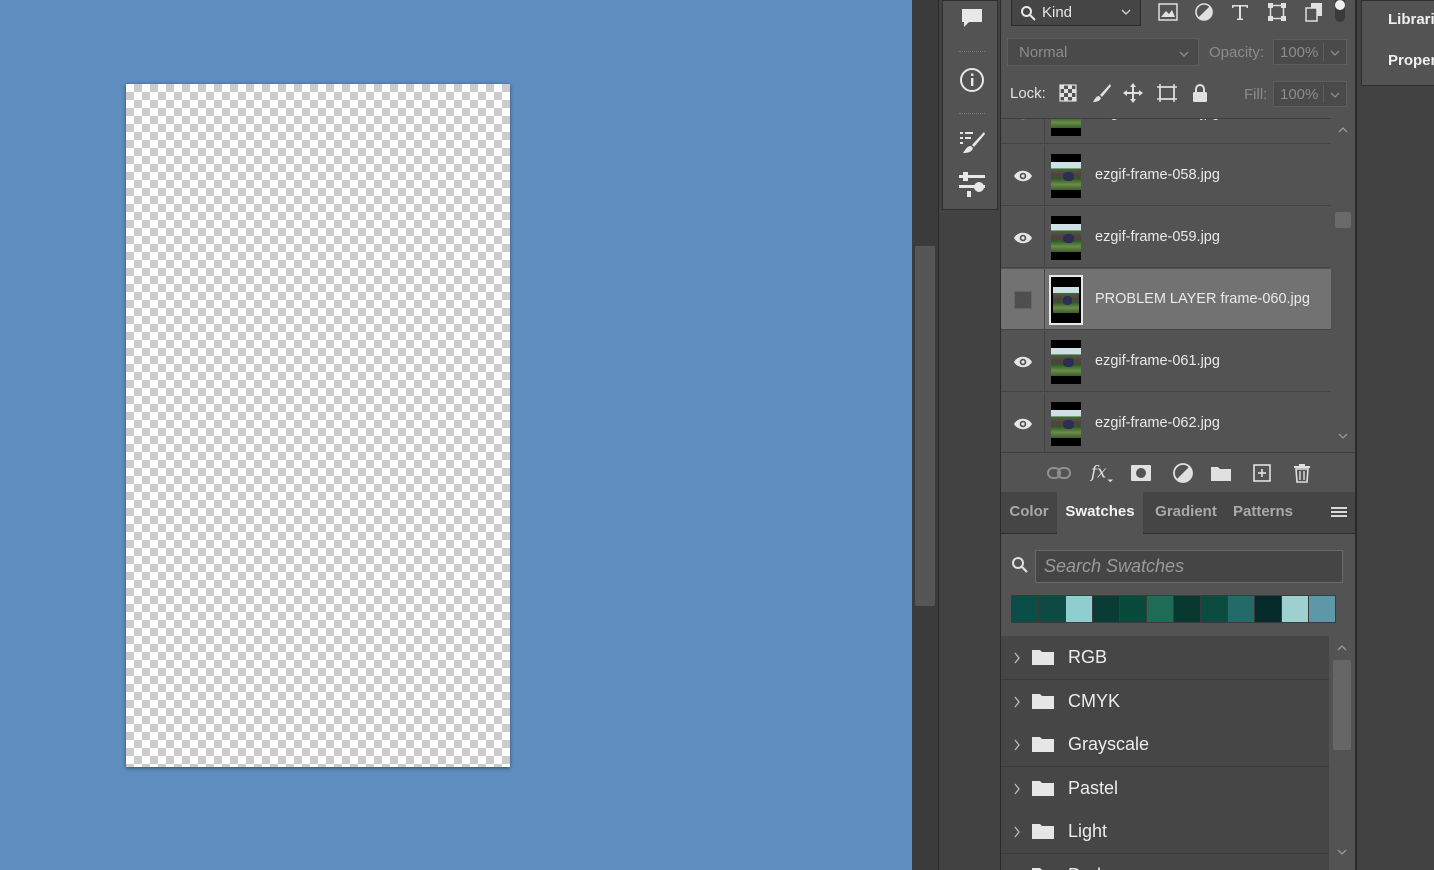  I want to click on brush-settings-icon, so click(972, 142).